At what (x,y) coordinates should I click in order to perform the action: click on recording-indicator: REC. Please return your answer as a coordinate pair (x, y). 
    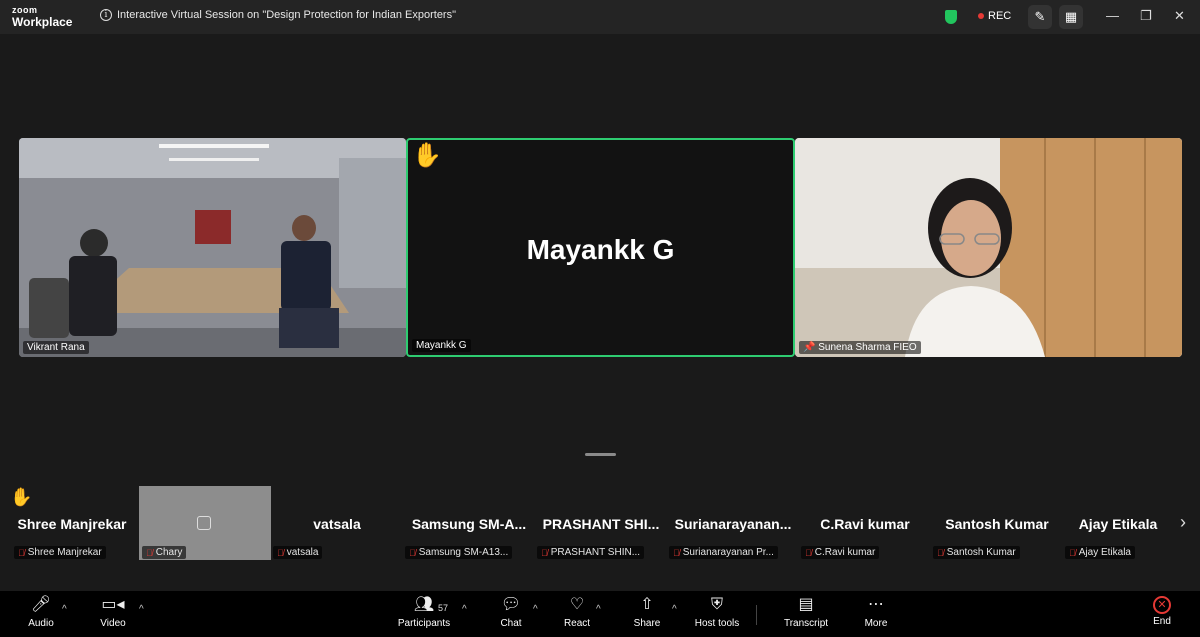
    Looking at the image, I should click on (994, 16).